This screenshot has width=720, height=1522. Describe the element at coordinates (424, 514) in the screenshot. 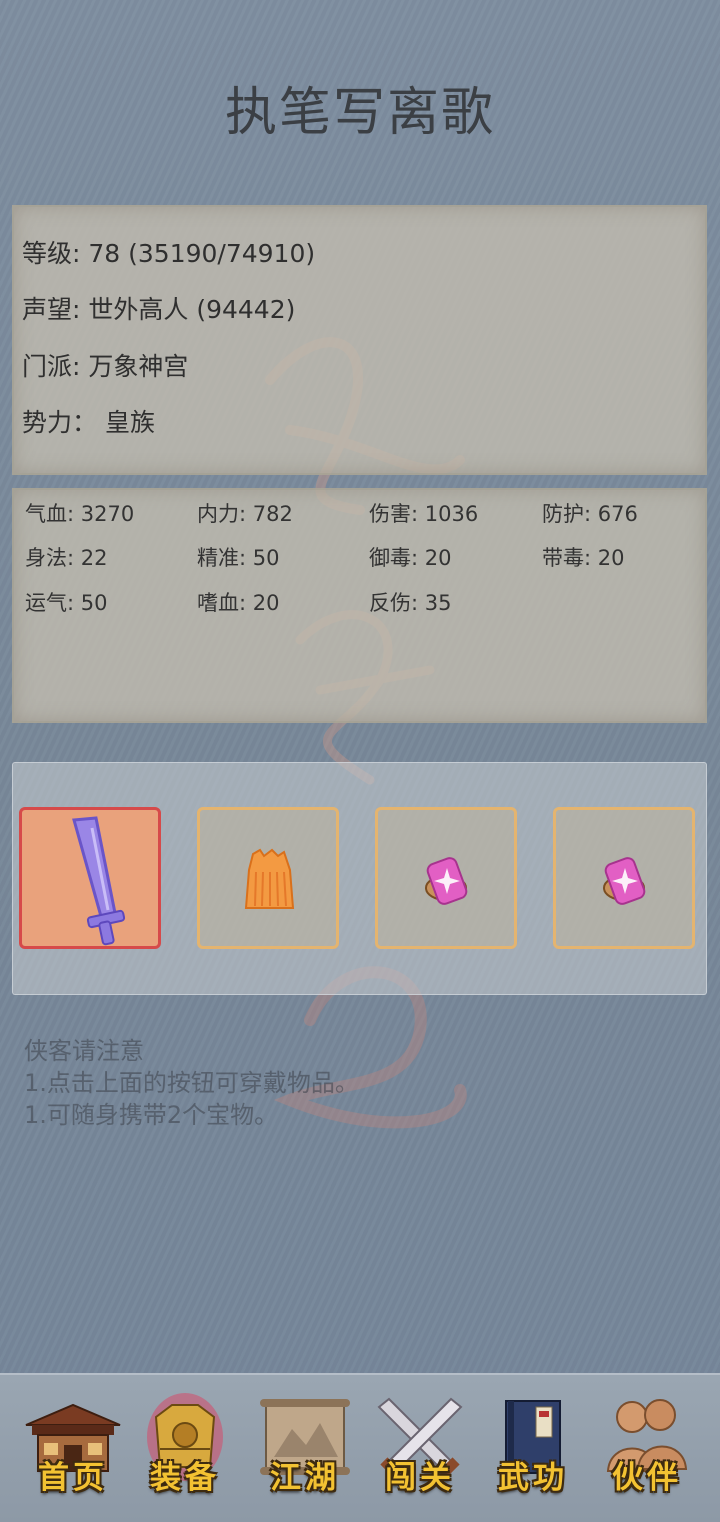

I see `stat-damage: 伤害: 1036` at that location.